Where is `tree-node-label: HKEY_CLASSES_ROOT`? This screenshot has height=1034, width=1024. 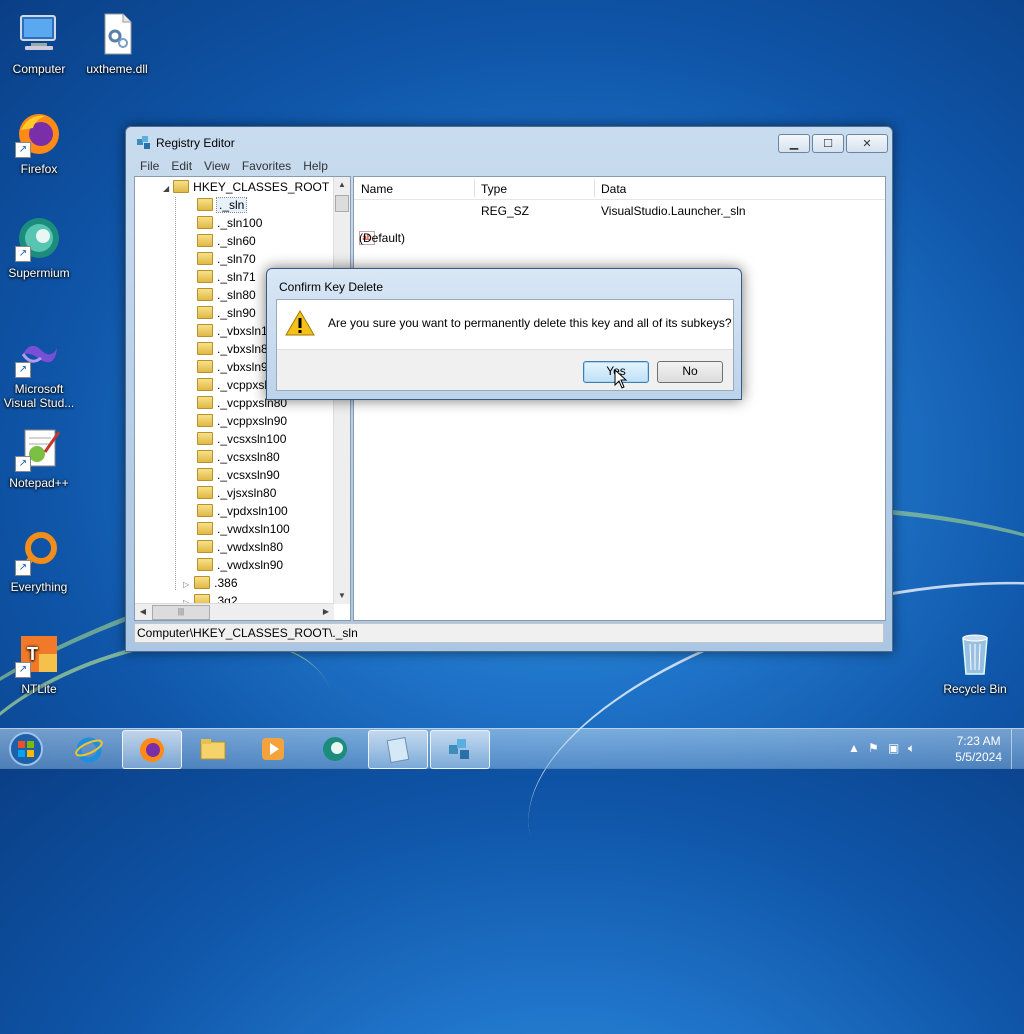
tree-node-label: HKEY_CLASSES_ROOT is located at coordinates (261, 187).